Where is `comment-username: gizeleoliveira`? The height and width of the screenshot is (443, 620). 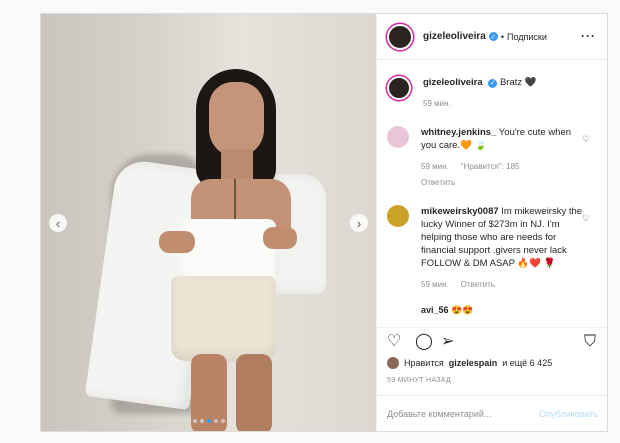 comment-username: gizeleoliveira is located at coordinates (453, 82).